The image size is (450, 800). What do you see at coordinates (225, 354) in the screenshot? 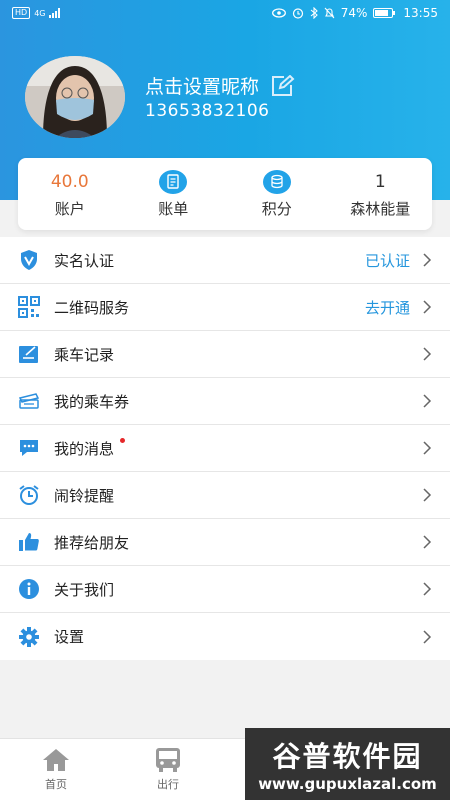
I see `menu-item-ride-records: 乘车记录` at bounding box center [225, 354].